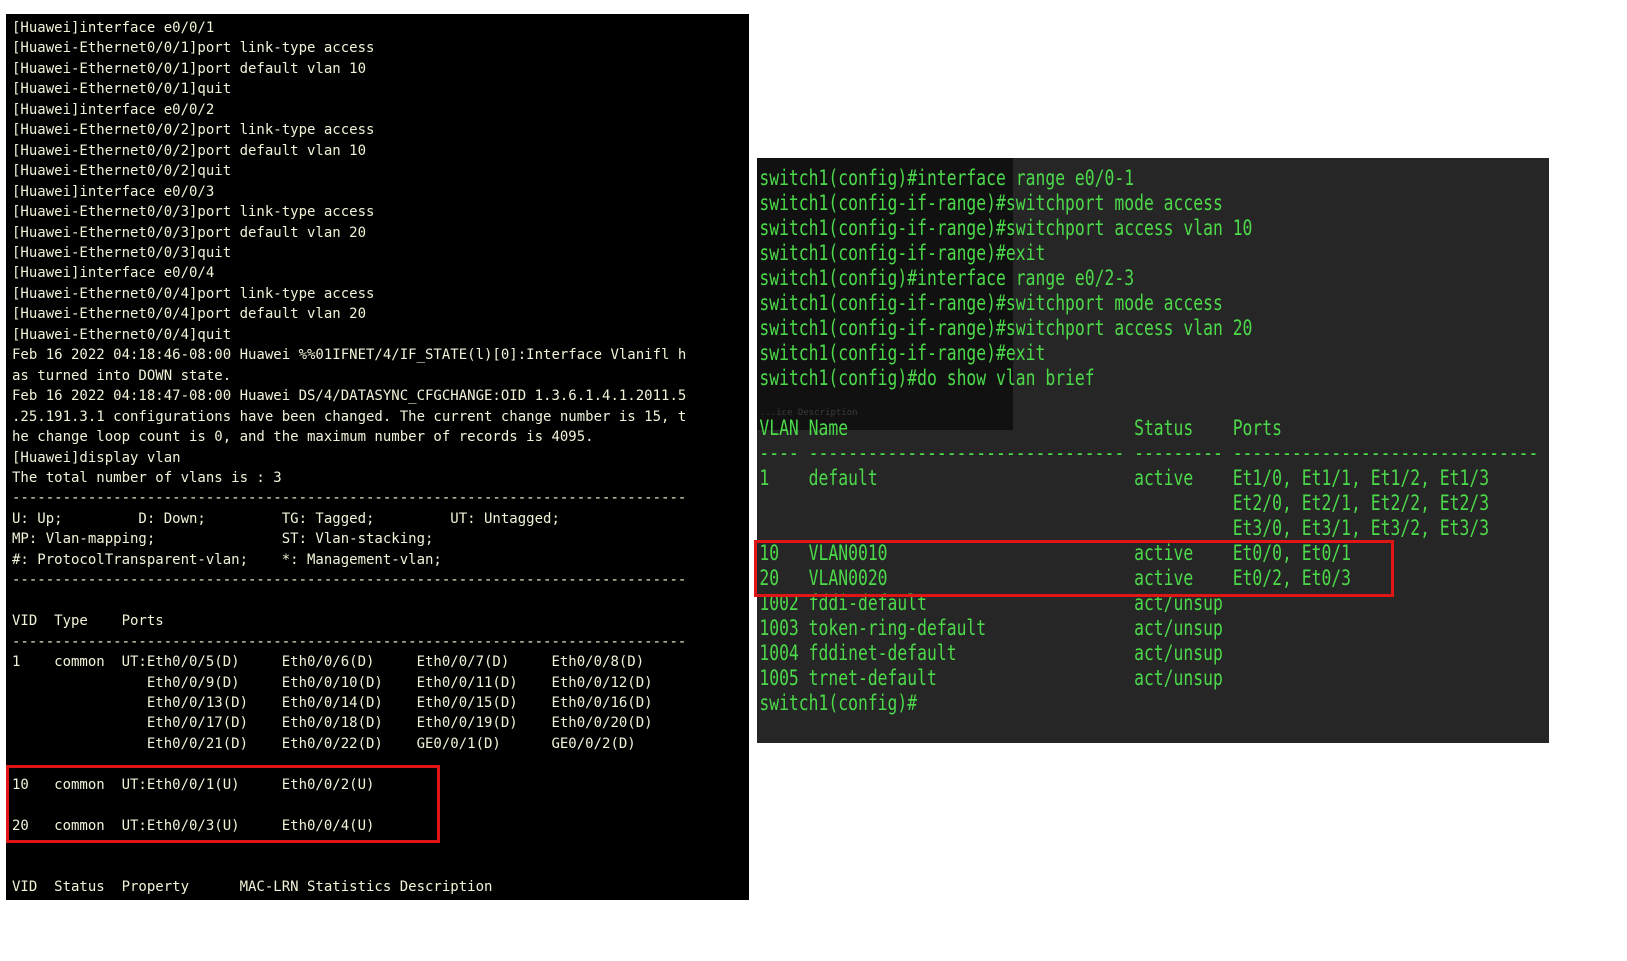  I want to click on cisco-terminal-line: VLAN Name Status Ports, so click(1021, 428).